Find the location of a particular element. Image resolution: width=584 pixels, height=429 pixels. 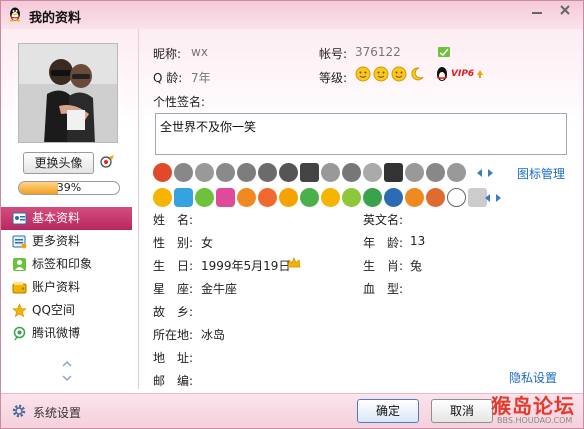

vip-badge: VIP6 is located at coordinates (463, 74).